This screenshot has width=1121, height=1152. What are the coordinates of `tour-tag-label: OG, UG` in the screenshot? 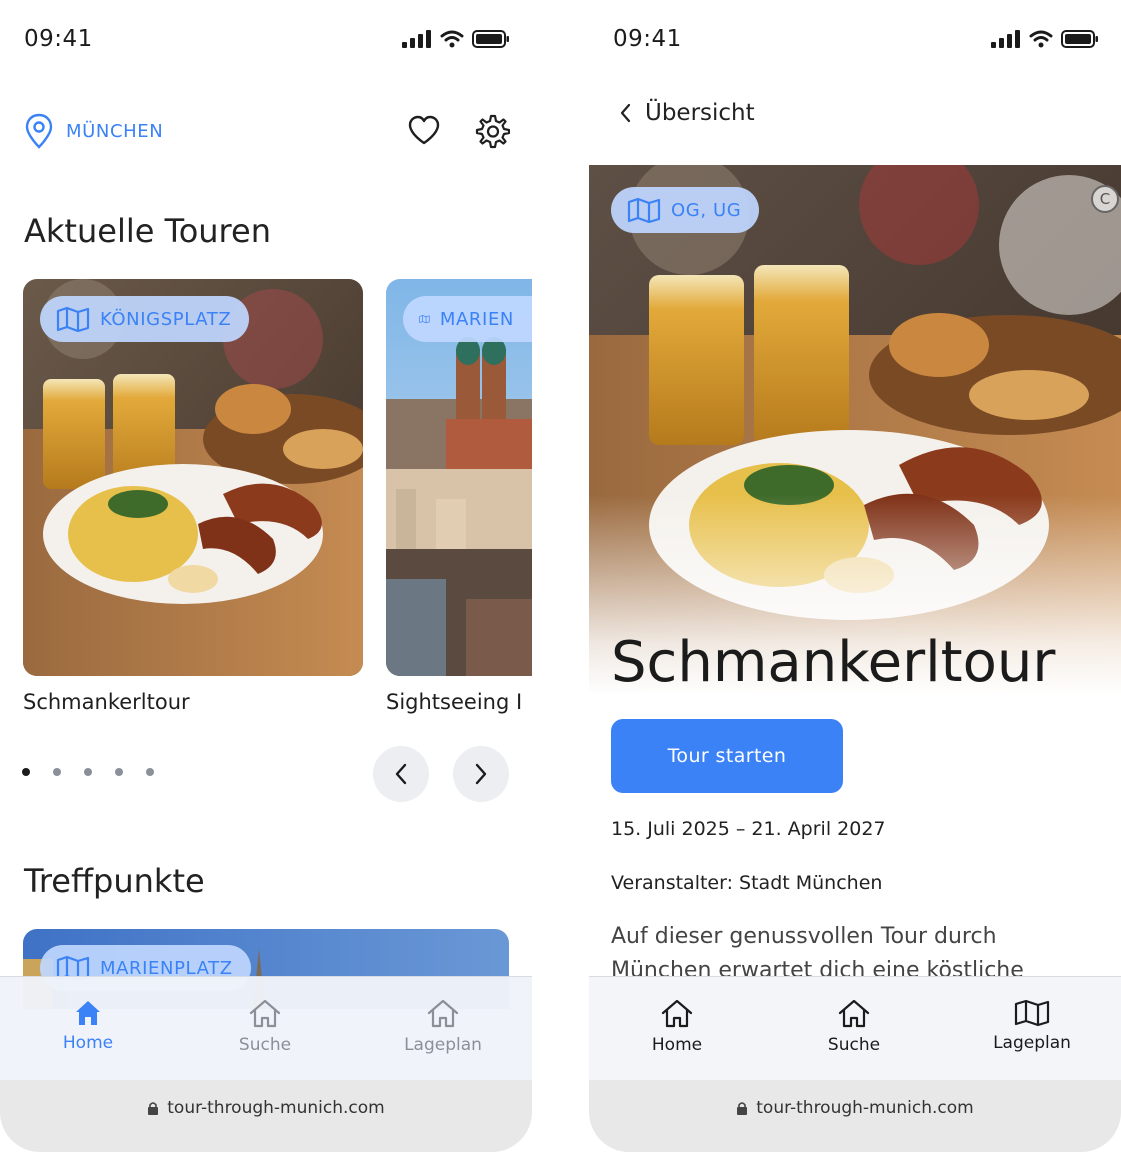 It's located at (706, 210).